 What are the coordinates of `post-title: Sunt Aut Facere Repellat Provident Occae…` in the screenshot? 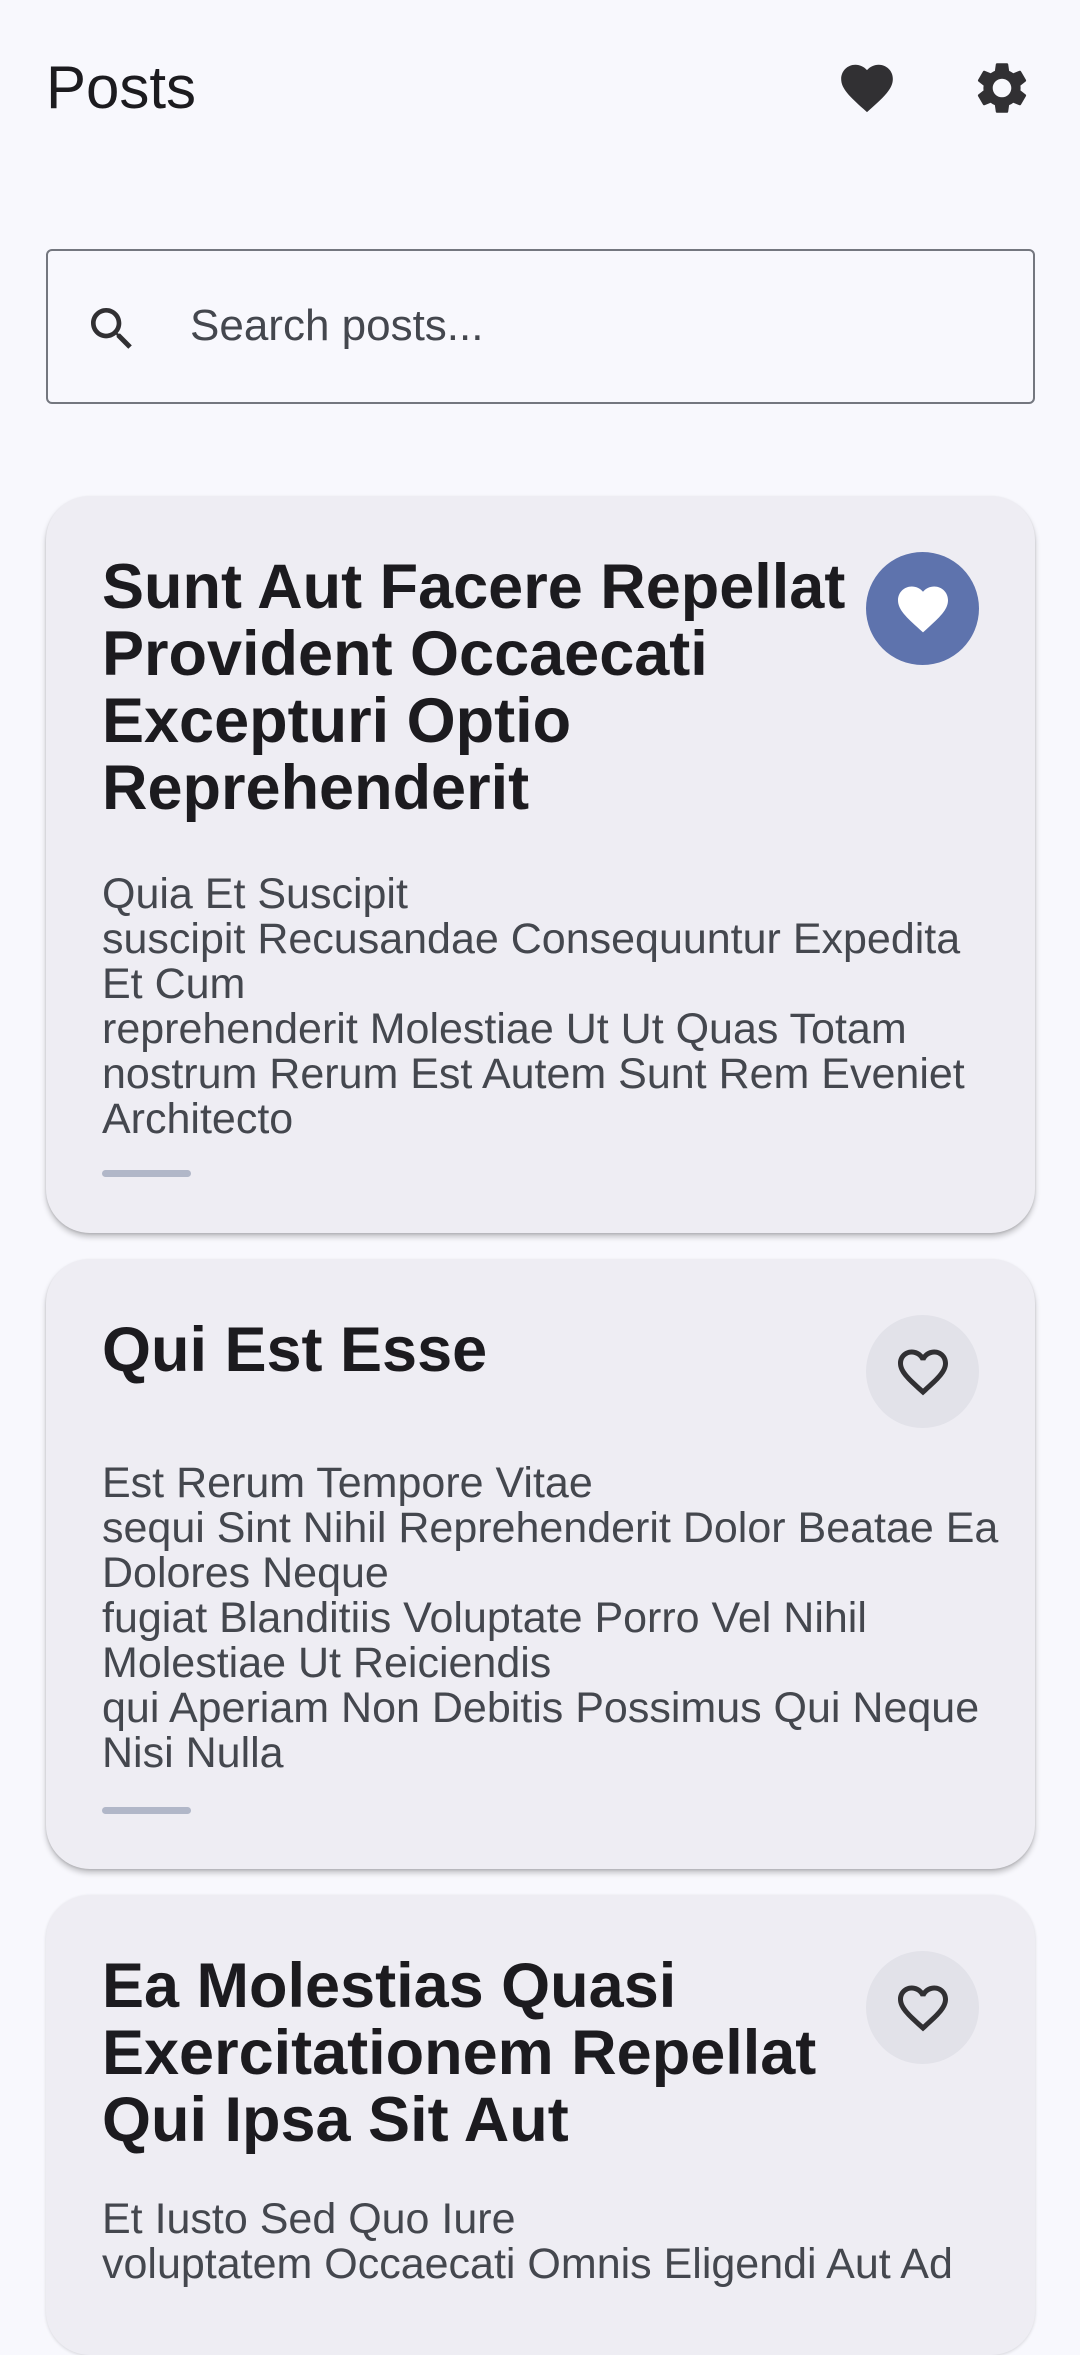 It's located at (474, 687).